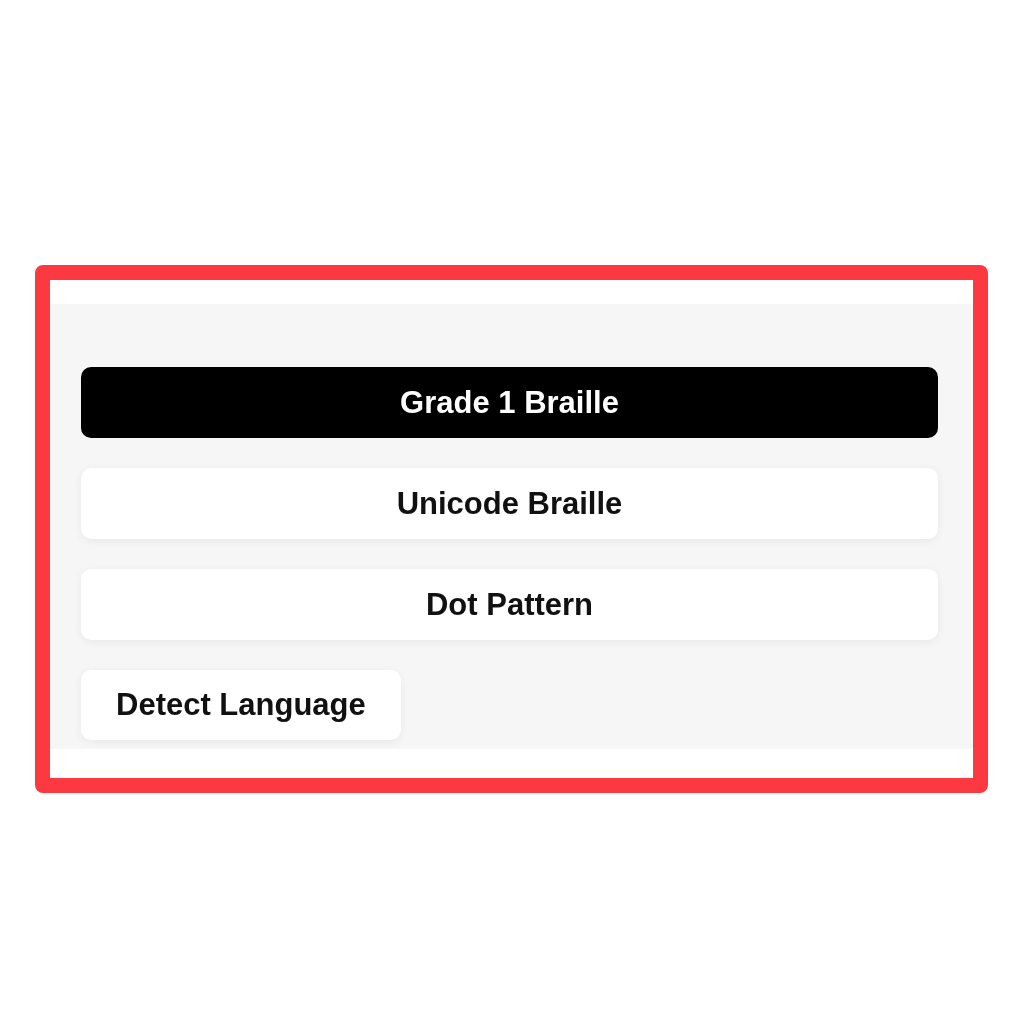 Image resolution: width=1024 pixels, height=1024 pixels. I want to click on format-option-button: Dot Pattern, so click(509, 604).